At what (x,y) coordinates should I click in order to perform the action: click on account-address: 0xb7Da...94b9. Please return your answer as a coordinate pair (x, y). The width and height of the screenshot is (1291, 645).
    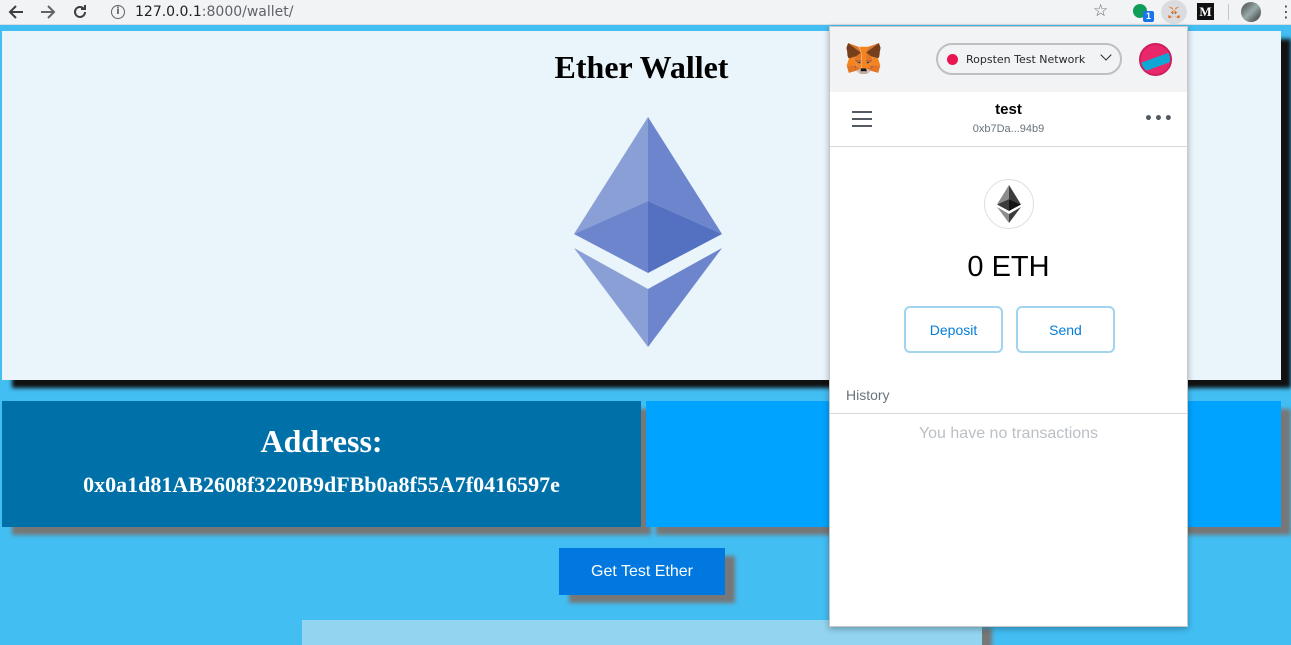
    Looking at the image, I should click on (1008, 129).